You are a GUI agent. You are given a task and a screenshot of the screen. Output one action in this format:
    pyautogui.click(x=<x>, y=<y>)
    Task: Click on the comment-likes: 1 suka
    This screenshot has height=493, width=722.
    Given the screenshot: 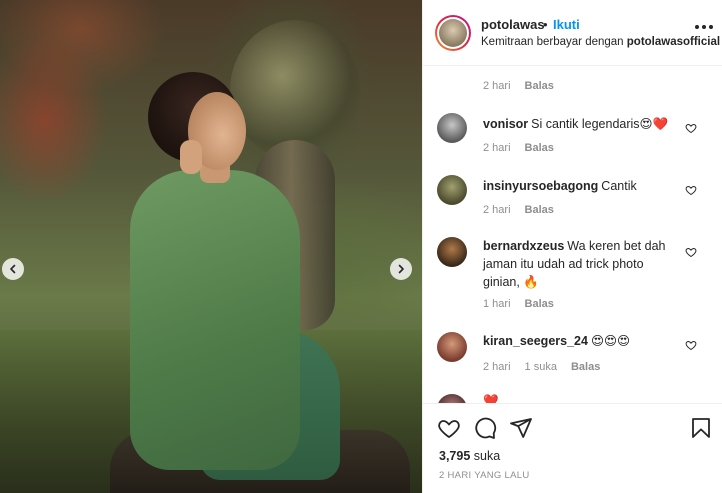 What is the action you would take?
    pyautogui.click(x=541, y=367)
    